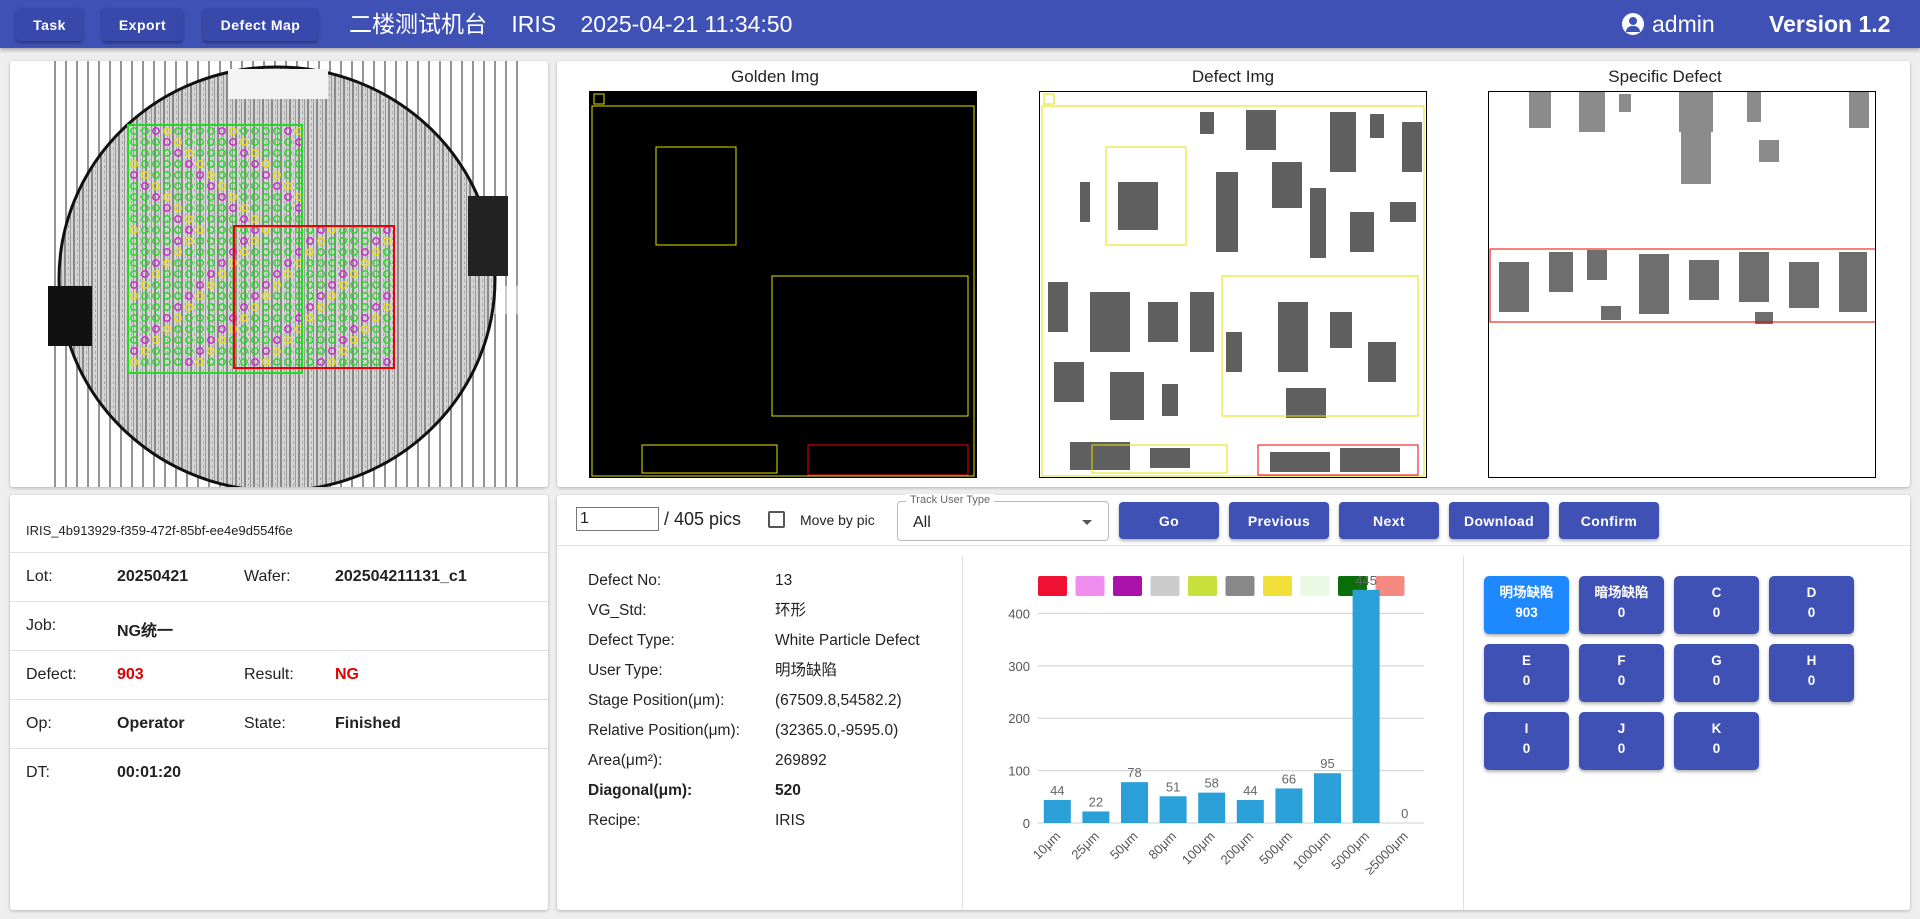 This screenshot has width=1920, height=919. I want to click on defect-map-button: Defect Map, so click(260, 24).